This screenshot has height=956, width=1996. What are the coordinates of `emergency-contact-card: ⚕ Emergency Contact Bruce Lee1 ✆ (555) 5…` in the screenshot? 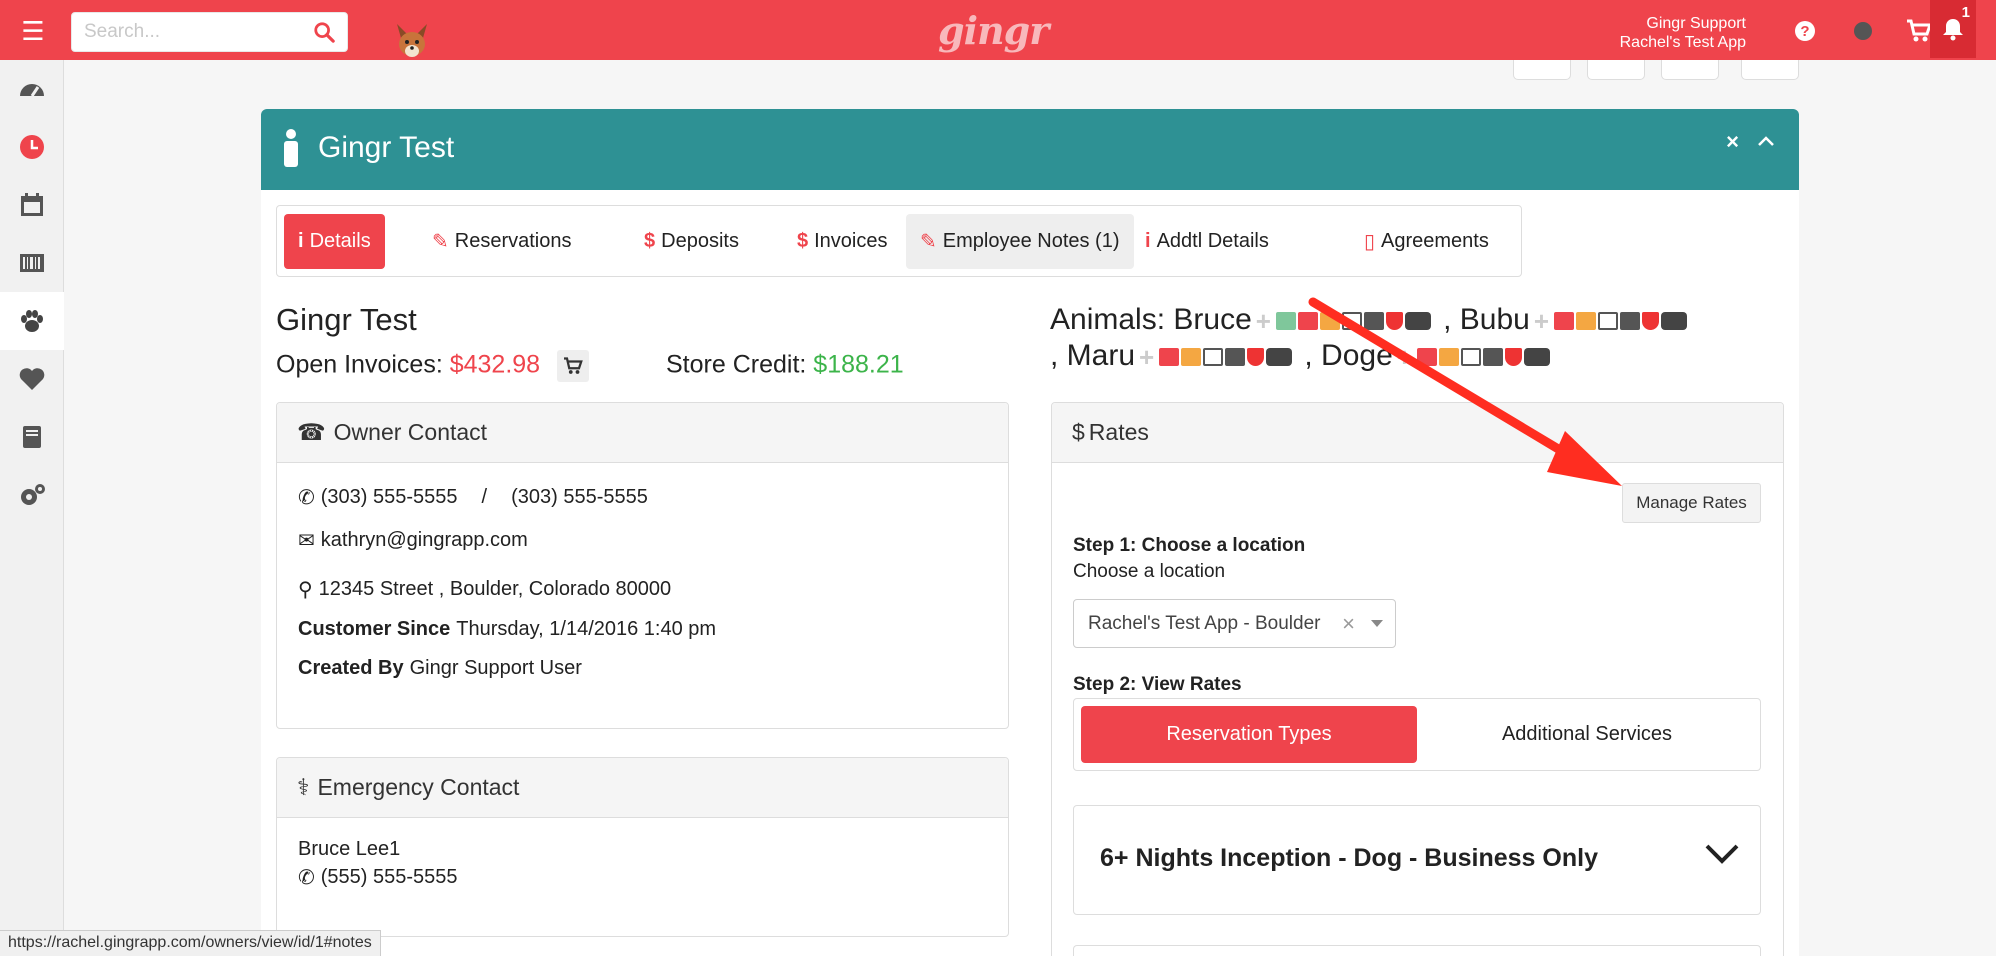 It's located at (642, 847).